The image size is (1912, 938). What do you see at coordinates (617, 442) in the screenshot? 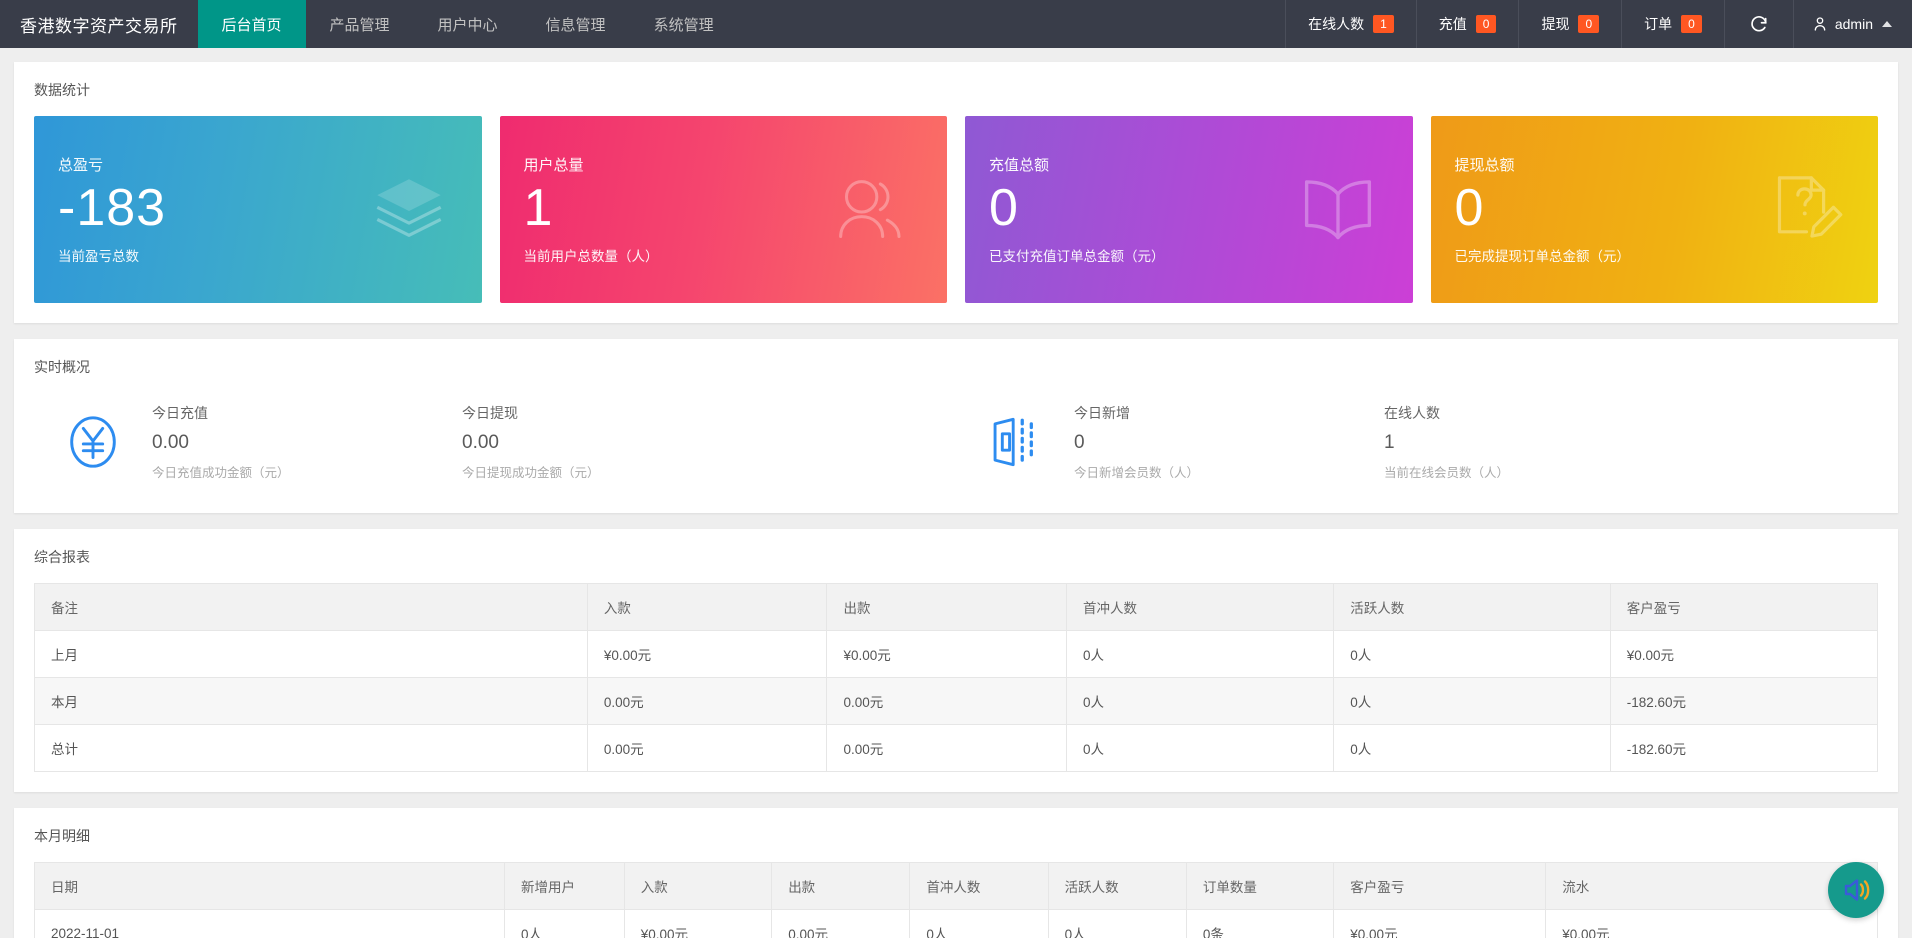
I see `realtime-item-today-withdraw: 今日提现 0.00 今日提现成功金额（元）` at bounding box center [617, 442].